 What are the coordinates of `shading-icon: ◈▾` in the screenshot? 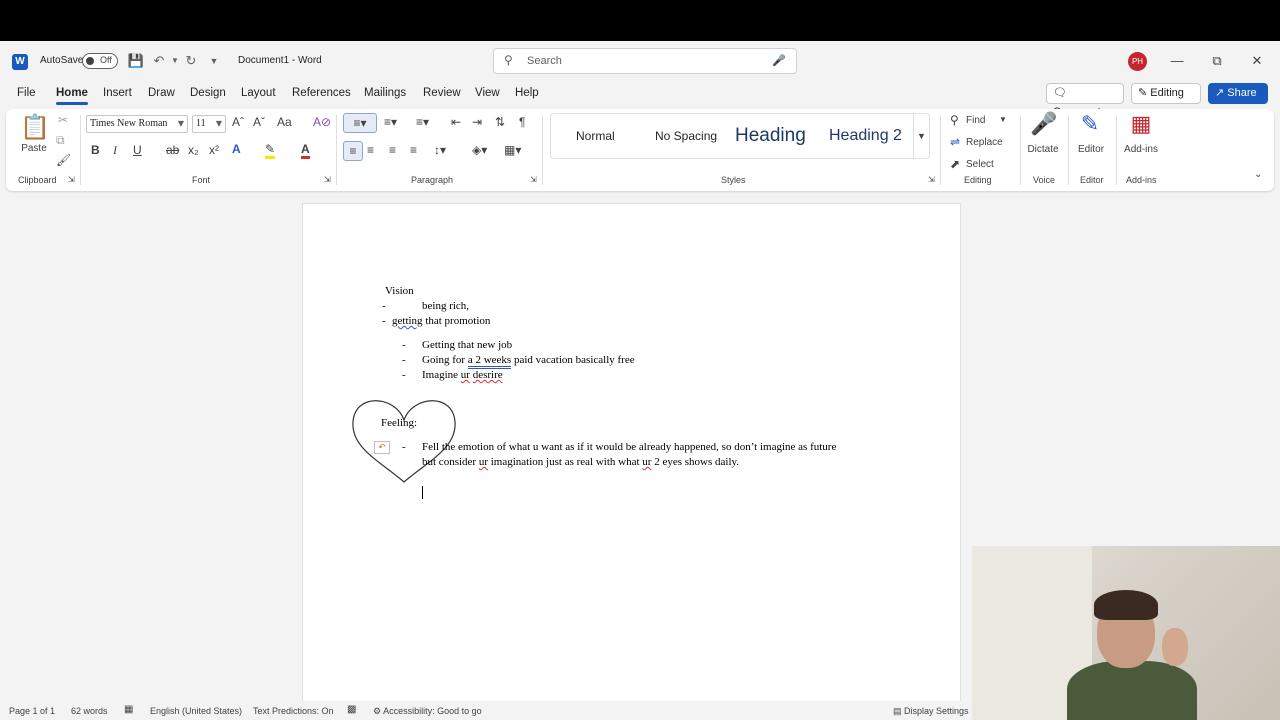 It's located at (479, 150).